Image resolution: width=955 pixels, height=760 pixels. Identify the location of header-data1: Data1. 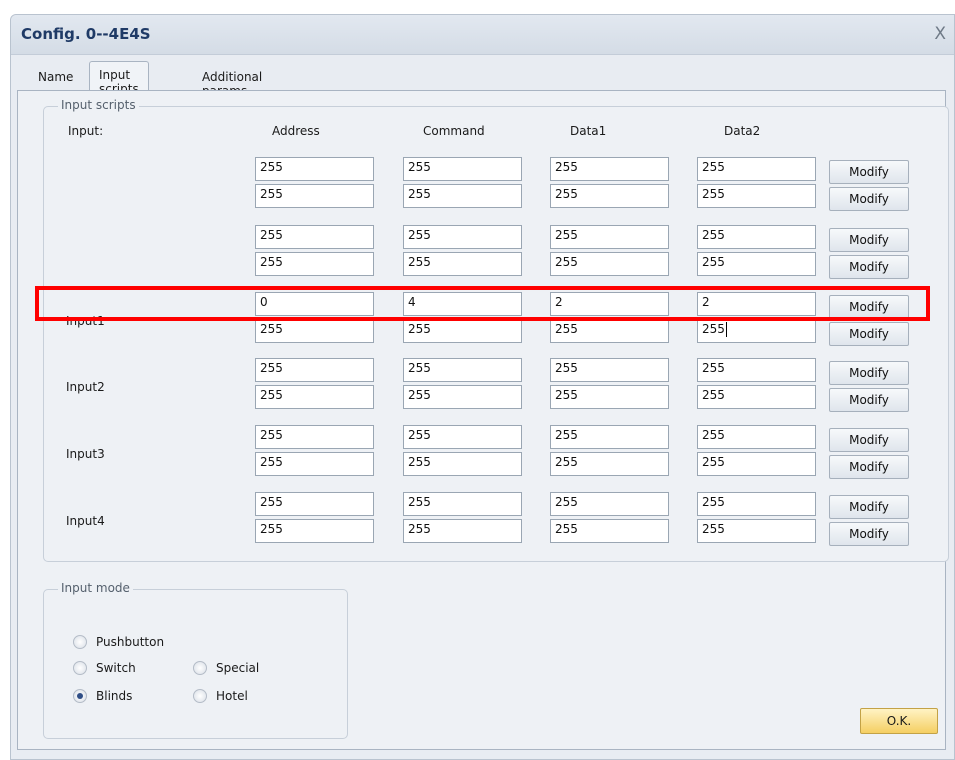
(588, 131).